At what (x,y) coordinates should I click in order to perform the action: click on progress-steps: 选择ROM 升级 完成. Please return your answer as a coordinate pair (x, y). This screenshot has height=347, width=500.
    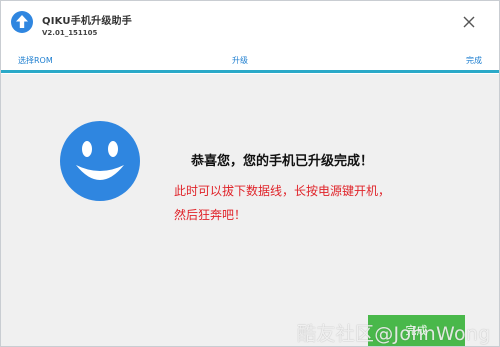
    Looking at the image, I should click on (250, 60).